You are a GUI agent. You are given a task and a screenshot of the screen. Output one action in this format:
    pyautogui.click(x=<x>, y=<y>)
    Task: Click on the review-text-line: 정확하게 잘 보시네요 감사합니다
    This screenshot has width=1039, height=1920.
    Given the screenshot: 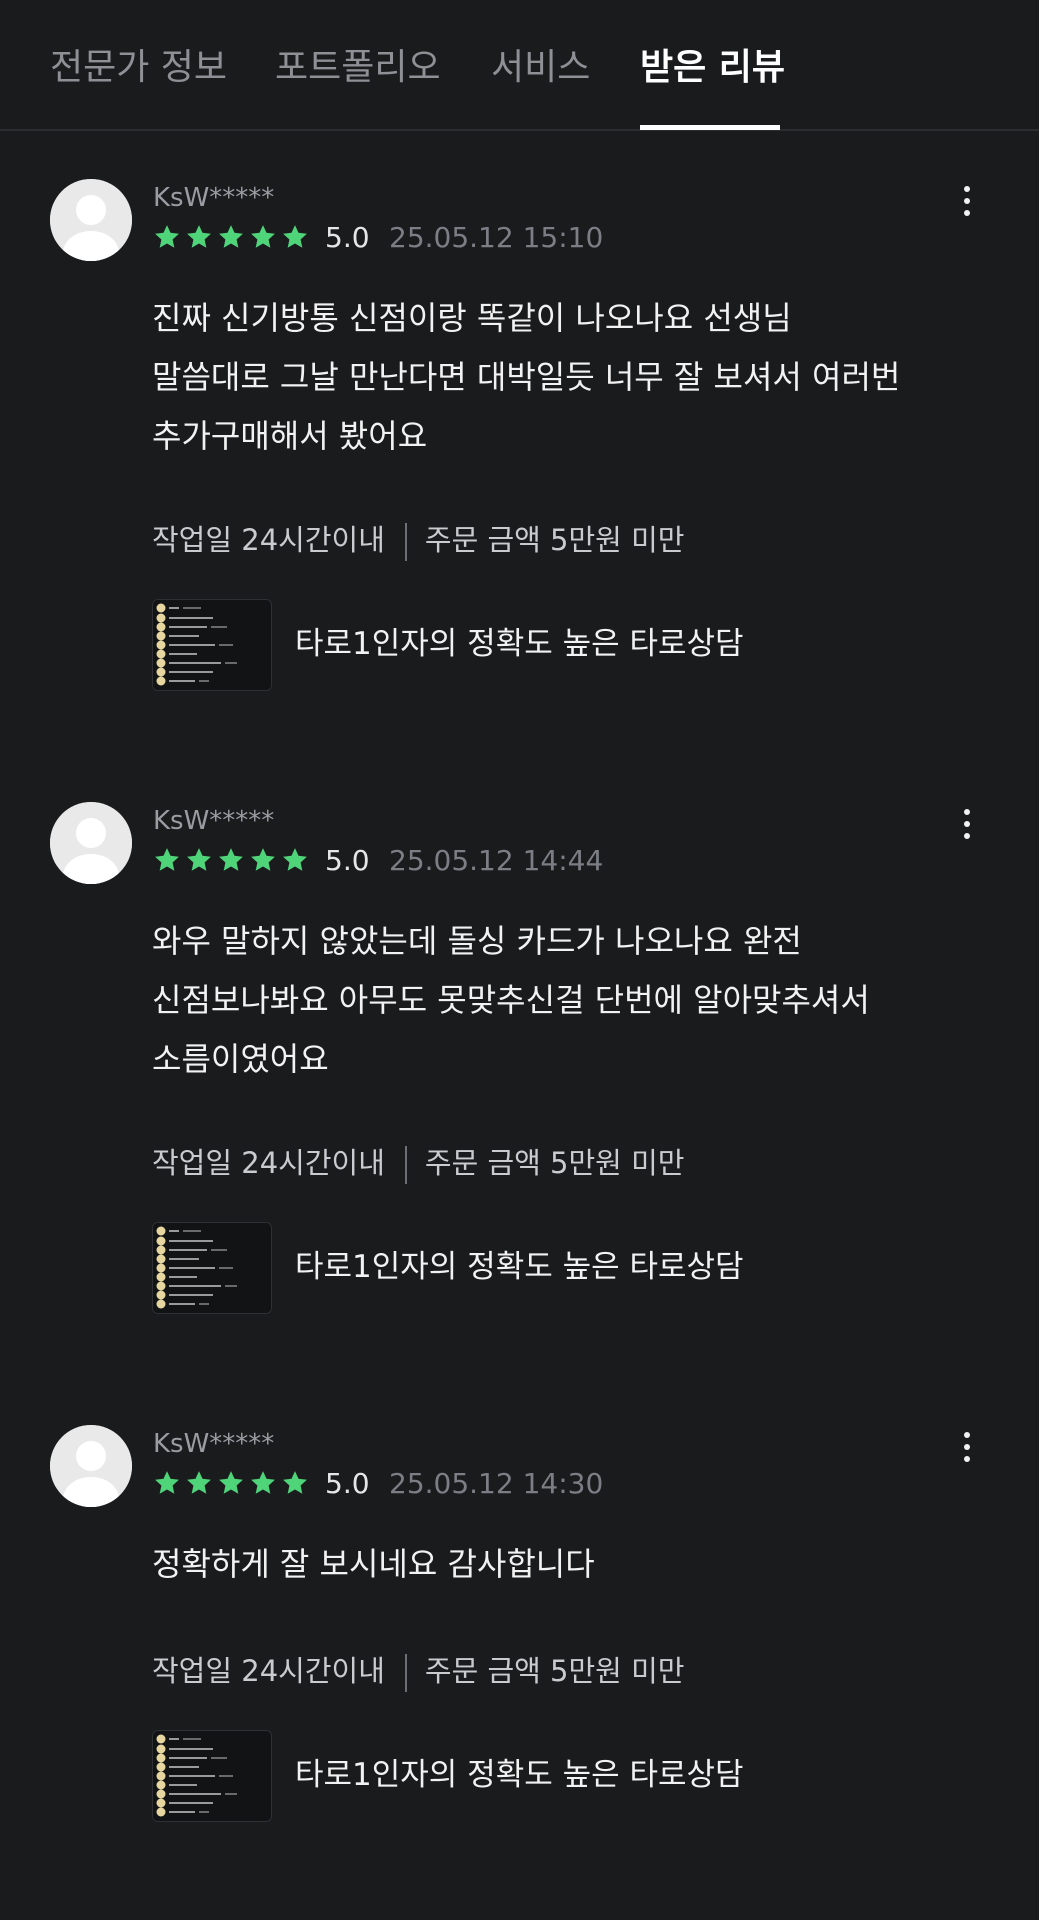 What is the action you would take?
    pyautogui.click(x=373, y=1564)
    